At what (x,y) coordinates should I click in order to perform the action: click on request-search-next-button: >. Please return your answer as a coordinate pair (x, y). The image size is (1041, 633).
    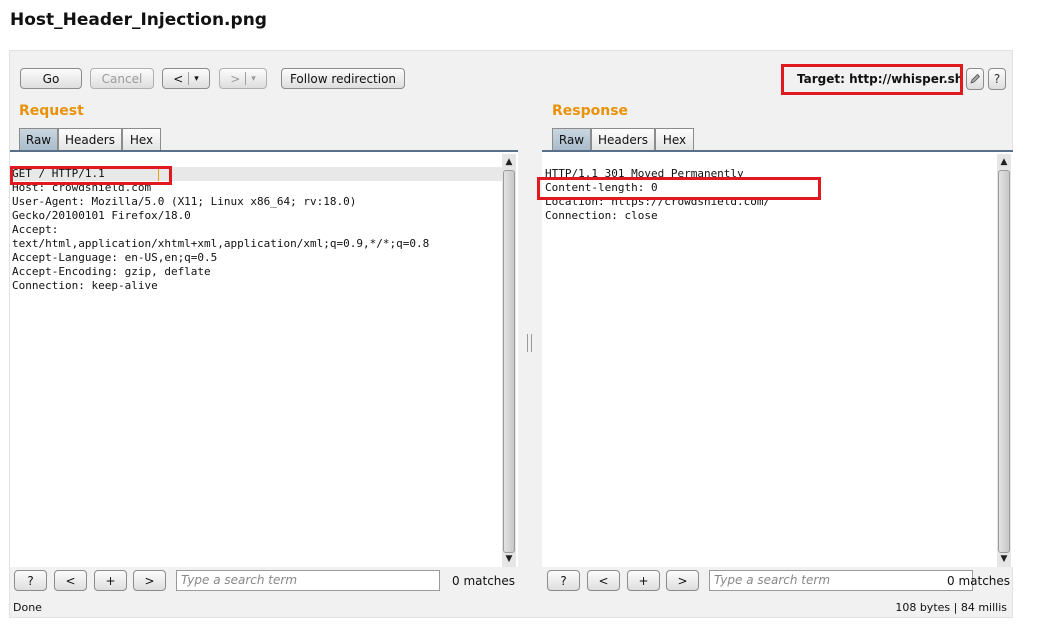
    Looking at the image, I should click on (149, 580).